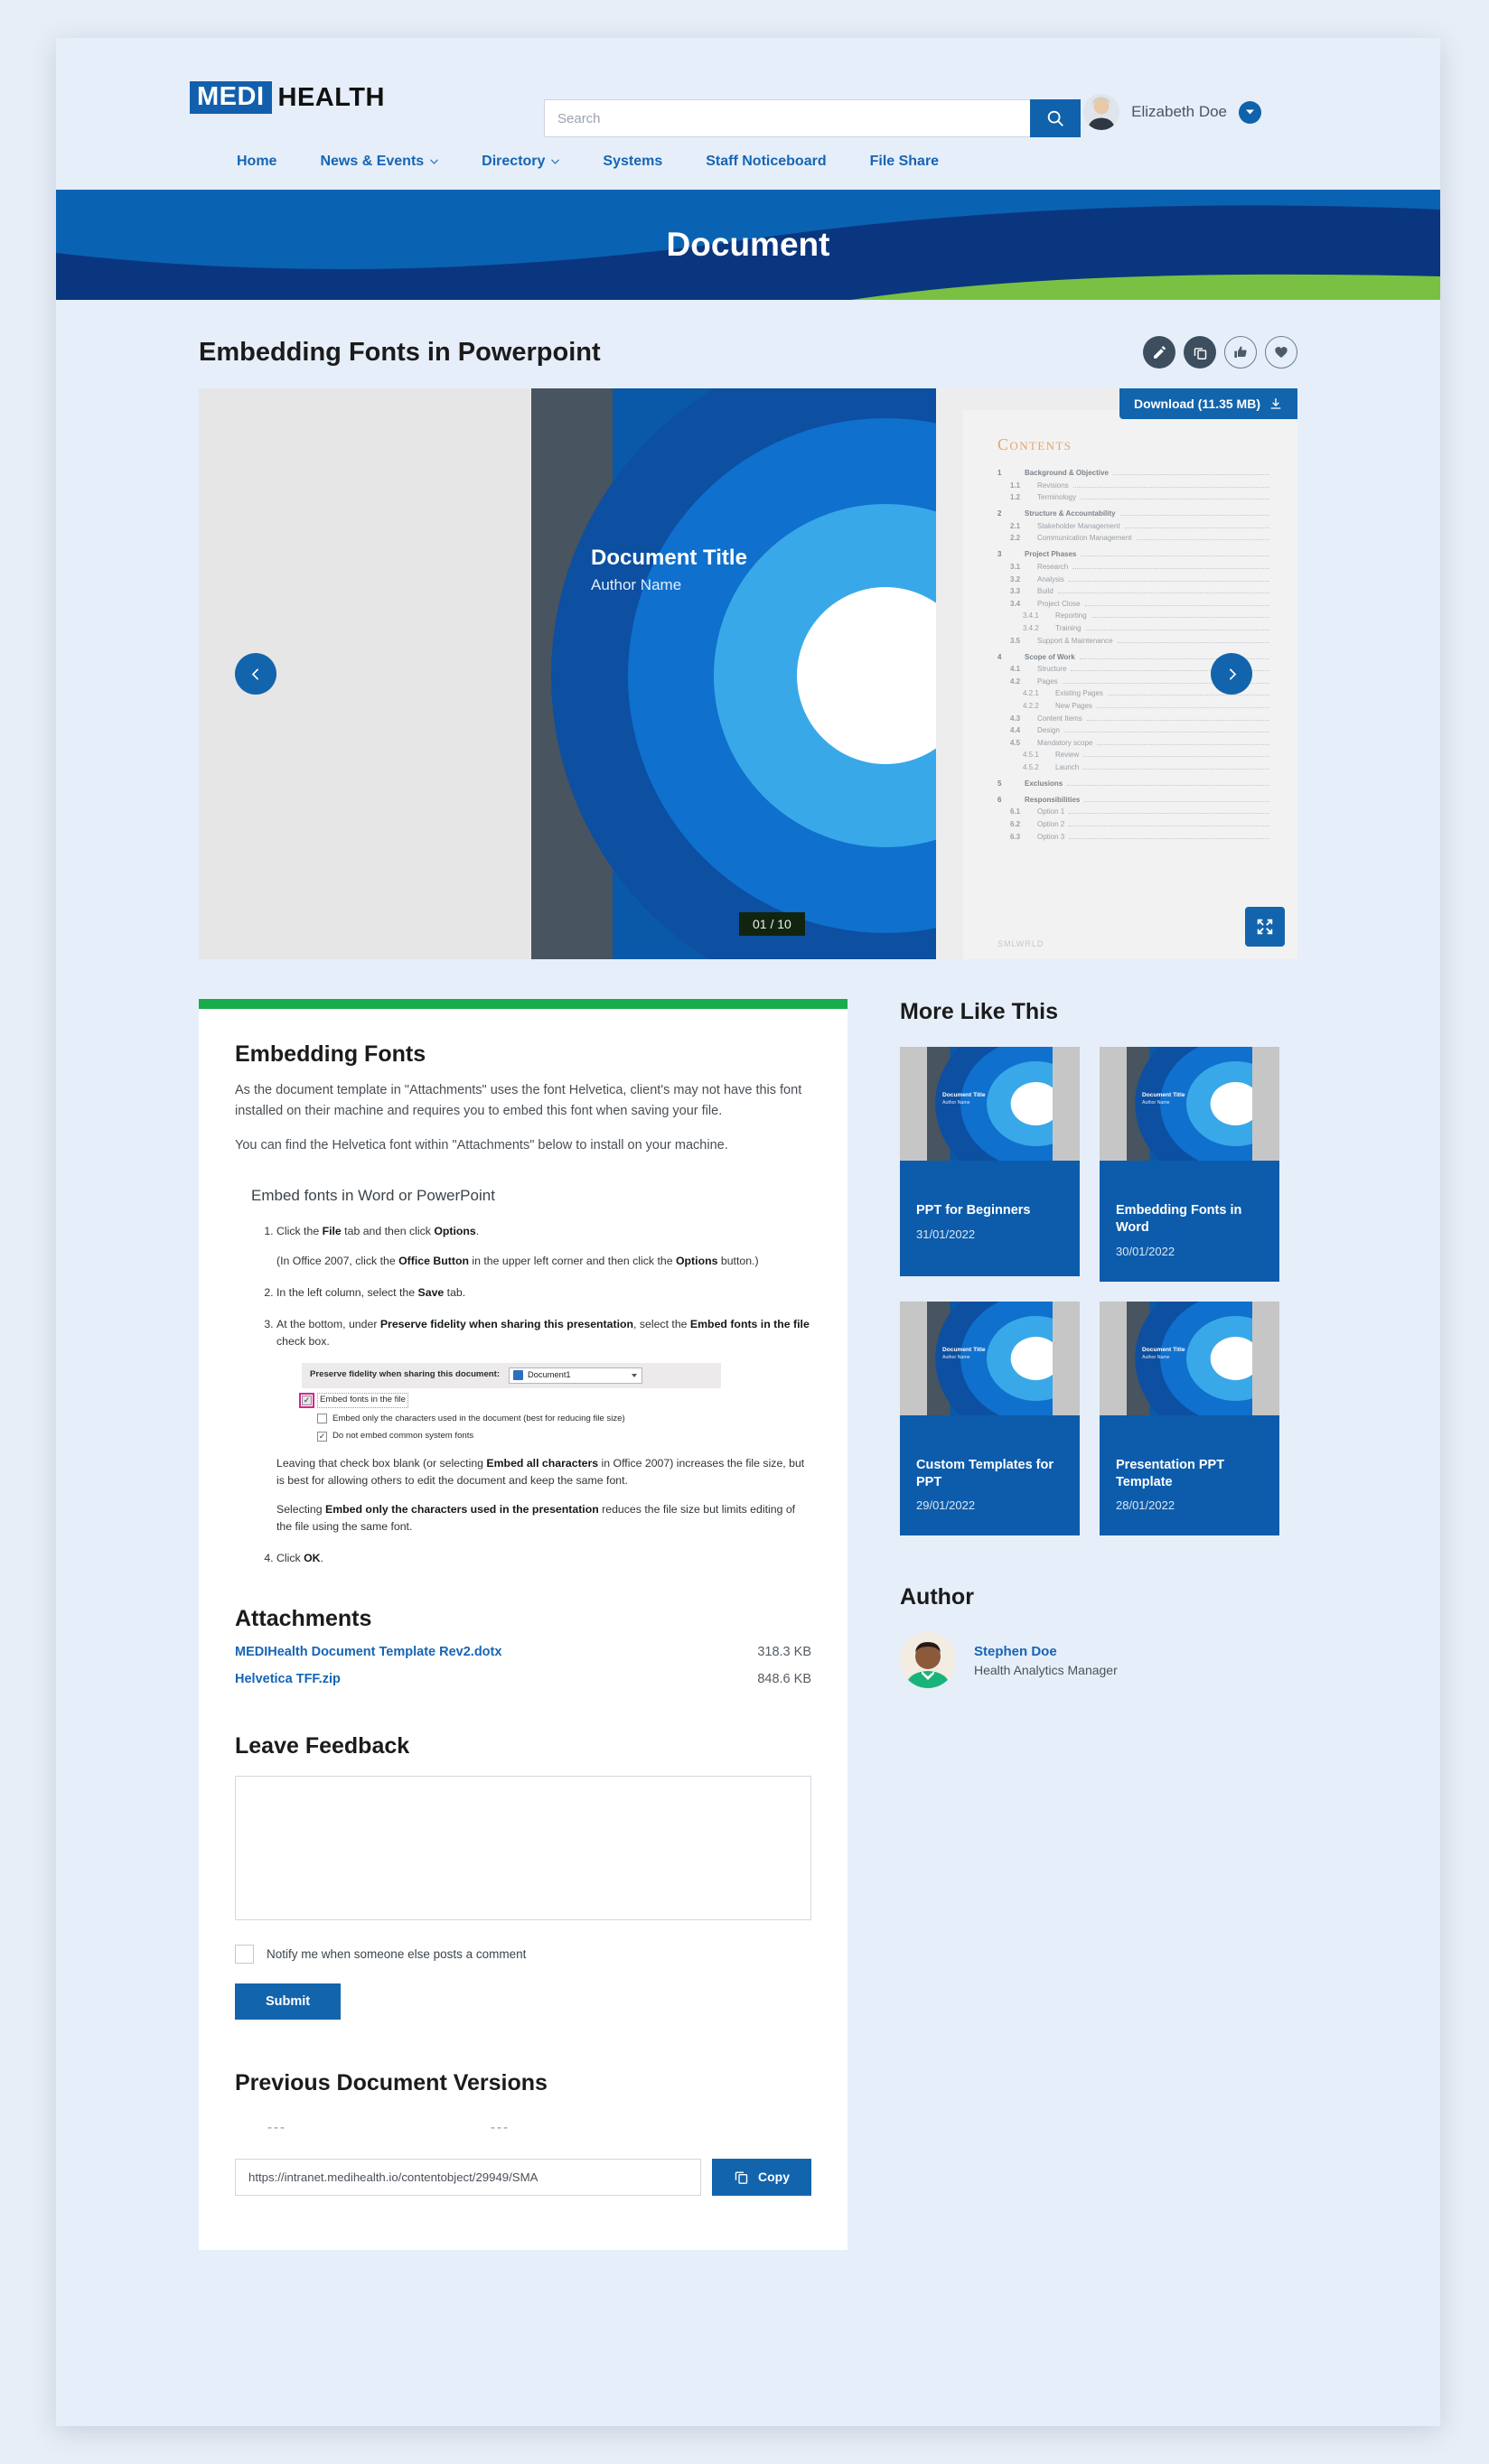 The image size is (1489, 2464). I want to click on step-bold: File, so click(332, 1231).